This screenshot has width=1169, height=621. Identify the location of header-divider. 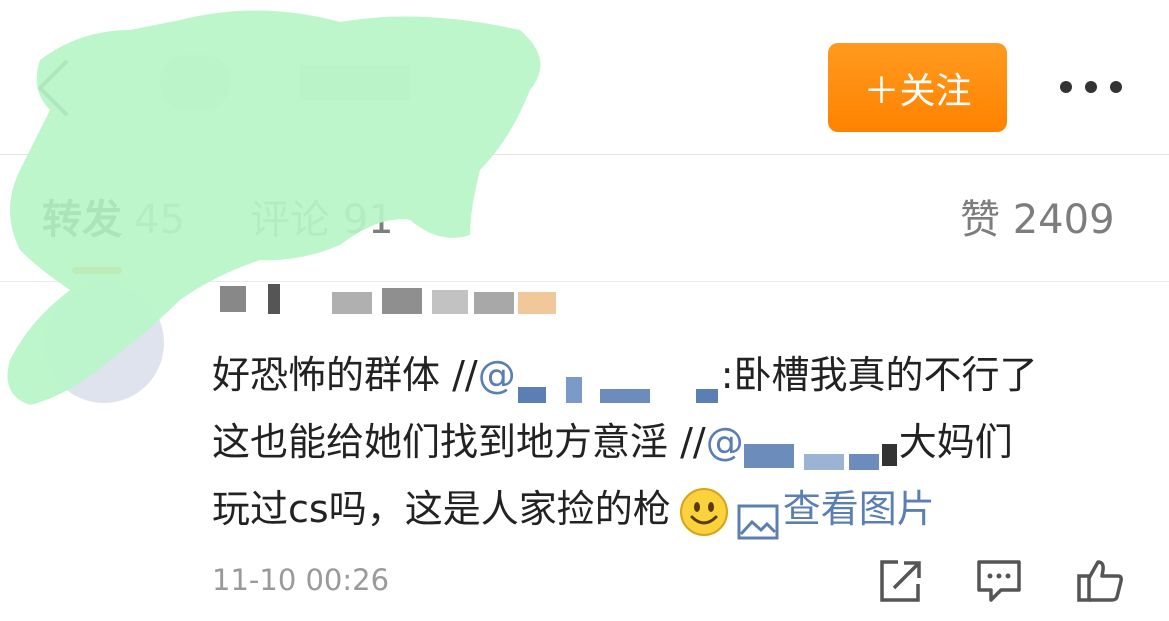
(584, 154).